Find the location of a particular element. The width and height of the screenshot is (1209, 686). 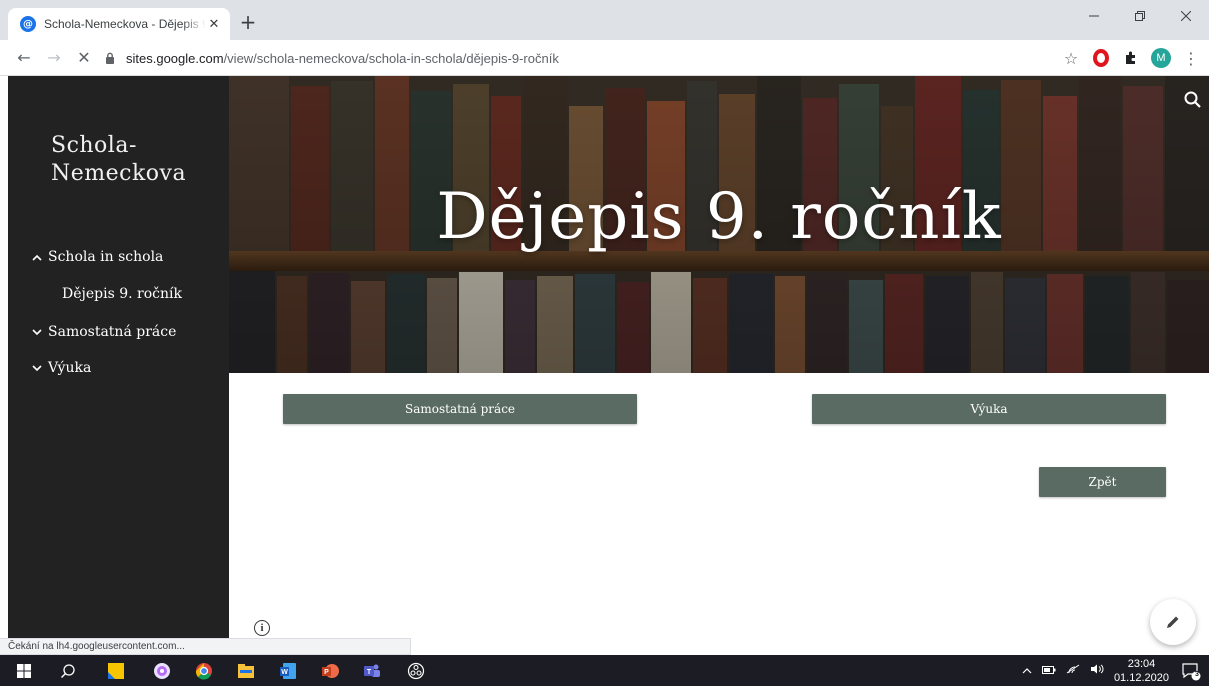

teams-icon: T is located at coordinates (372, 671).